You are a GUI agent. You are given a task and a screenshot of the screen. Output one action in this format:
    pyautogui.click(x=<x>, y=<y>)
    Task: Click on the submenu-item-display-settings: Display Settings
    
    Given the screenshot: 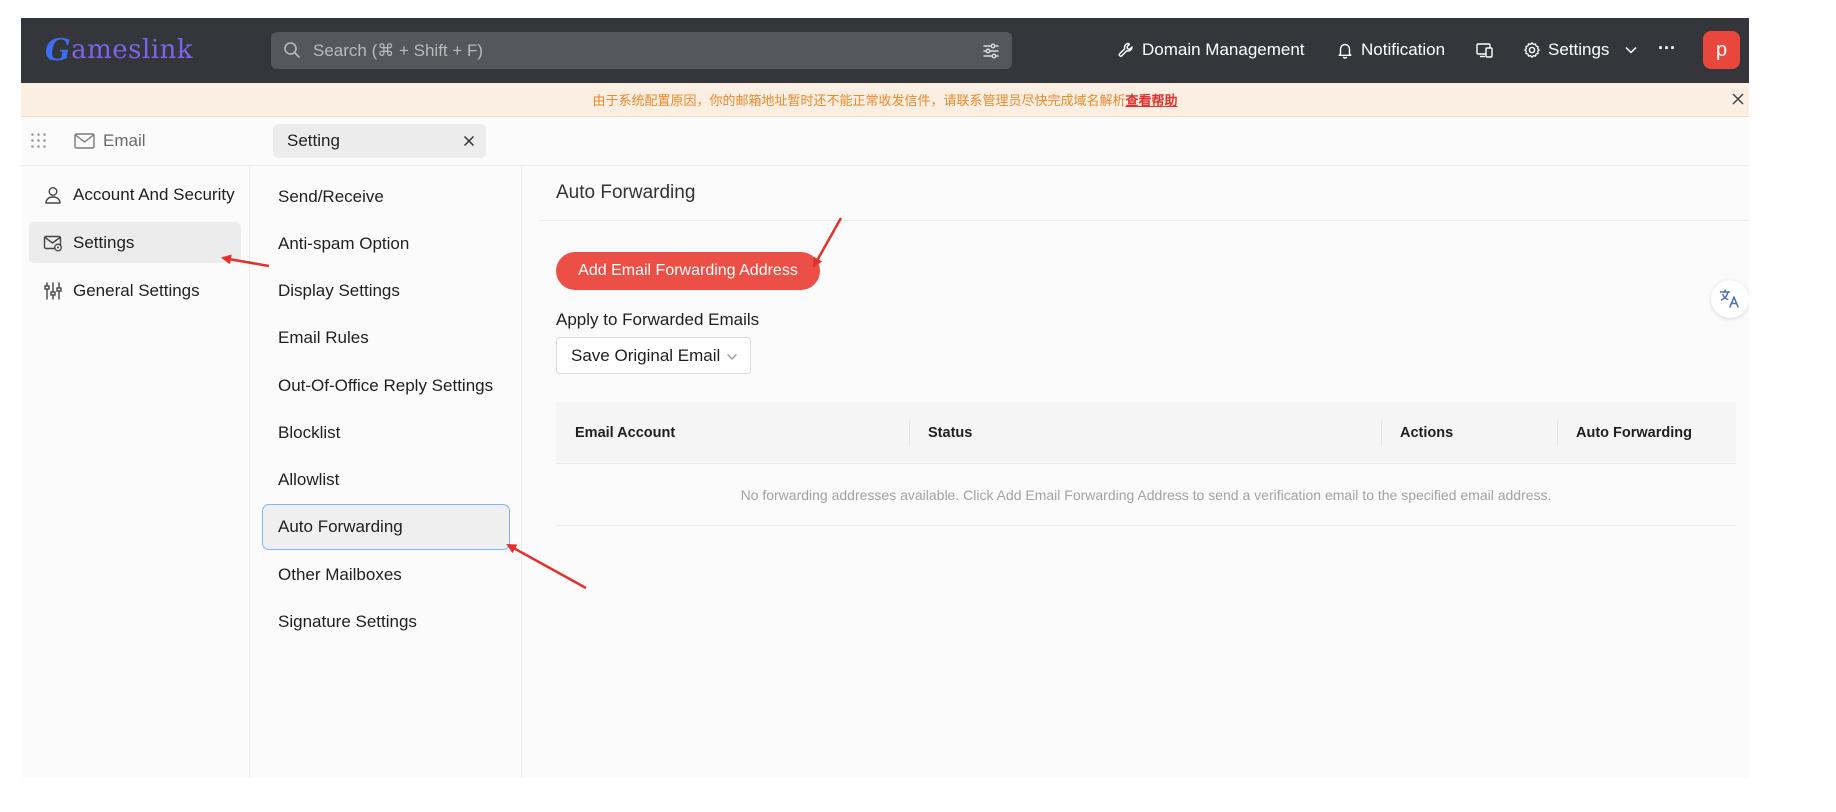 What is the action you would take?
    pyautogui.click(x=386, y=291)
    